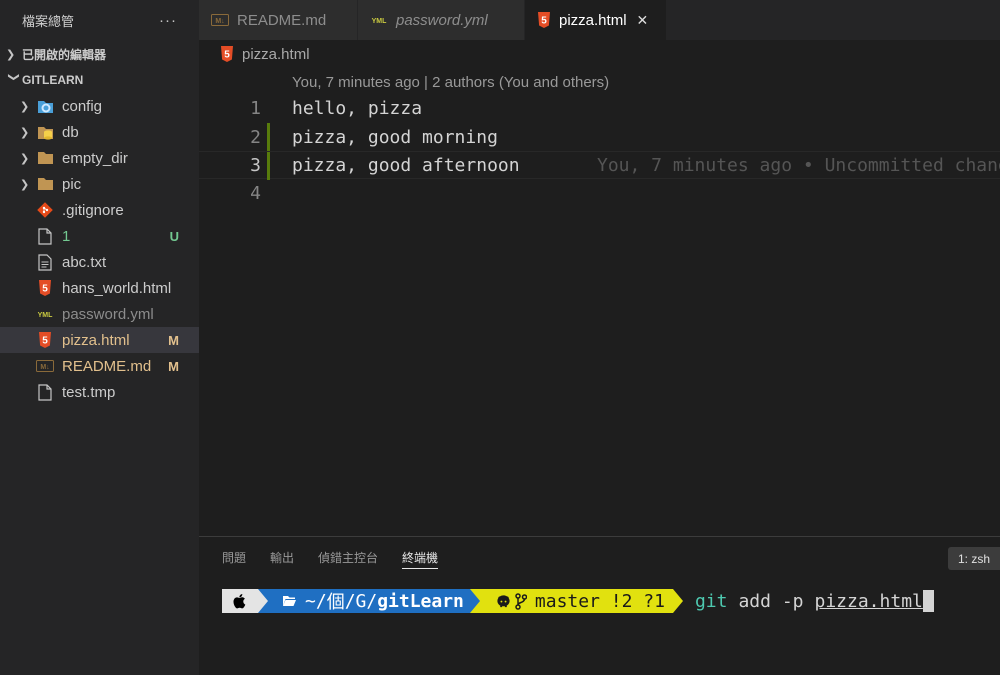 The width and height of the screenshot is (1000, 675). What do you see at coordinates (84, 262) in the screenshot?
I see `tree-item-label: abc.txt` at bounding box center [84, 262].